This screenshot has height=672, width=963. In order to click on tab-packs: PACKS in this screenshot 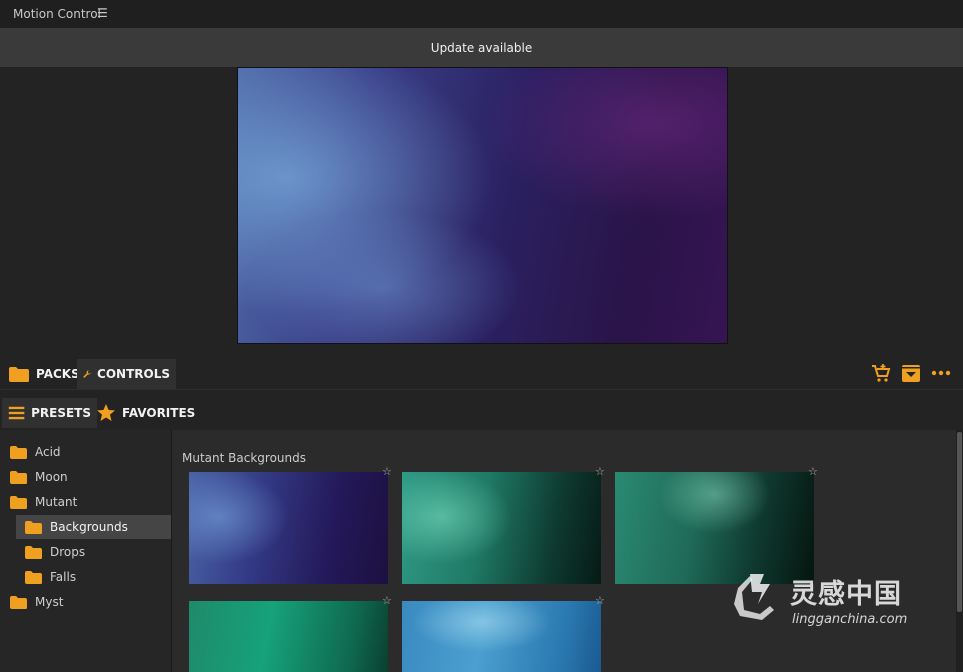, I will do `click(44, 374)`.